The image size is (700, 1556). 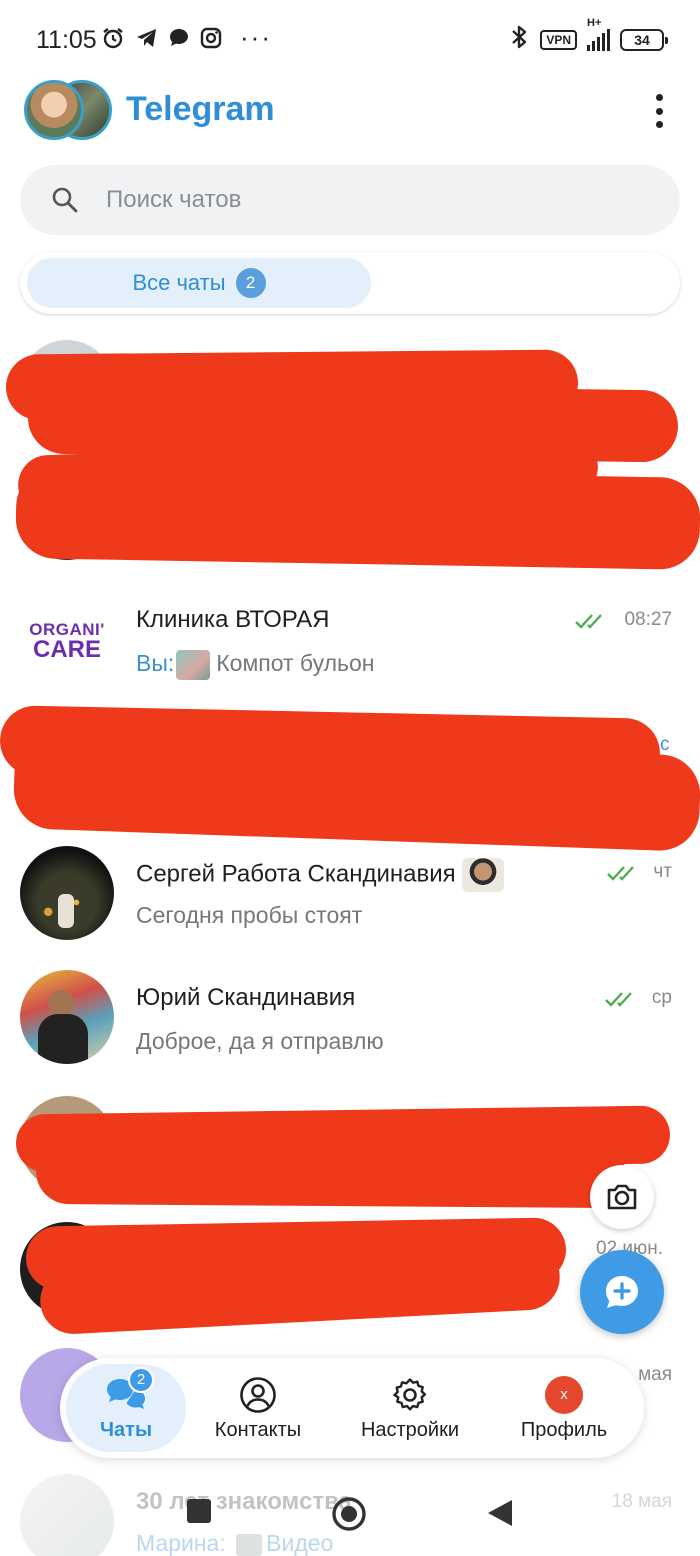 I want to click on telegram-notification-icon, so click(x=147, y=38).